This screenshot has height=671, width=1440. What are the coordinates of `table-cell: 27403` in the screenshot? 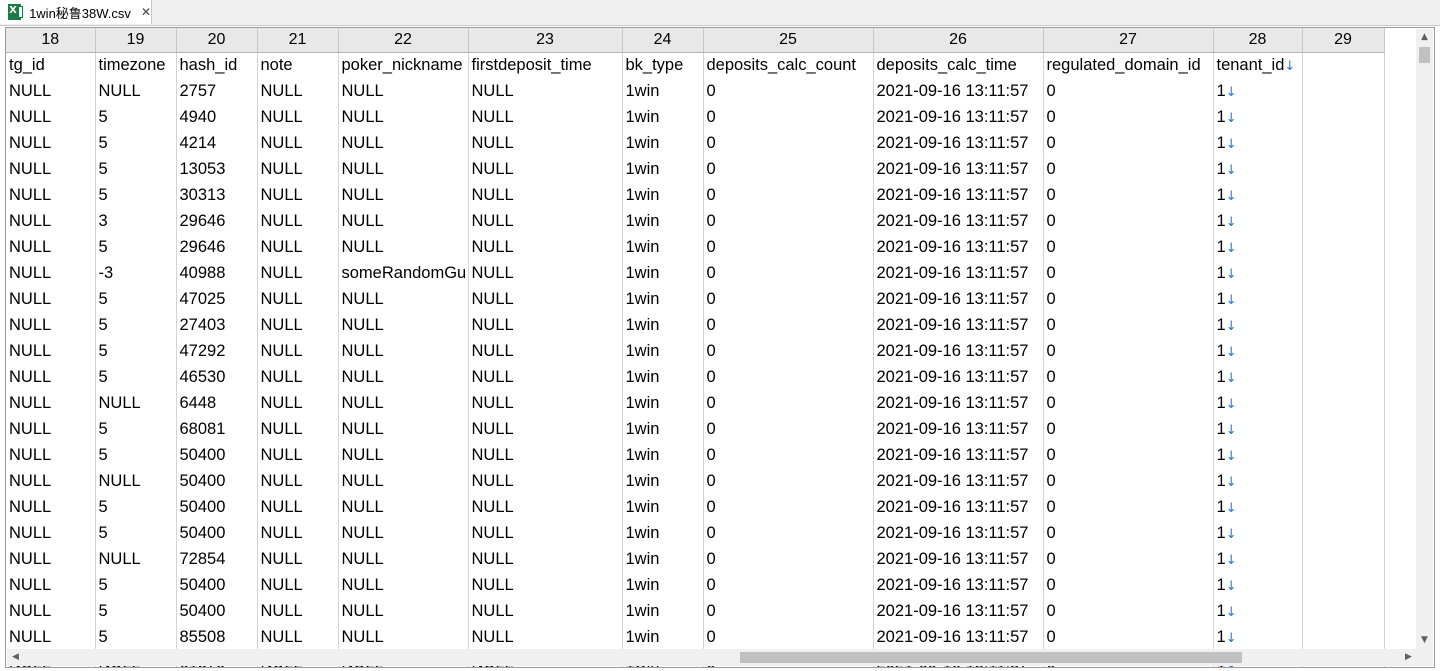 It's located at (217, 325).